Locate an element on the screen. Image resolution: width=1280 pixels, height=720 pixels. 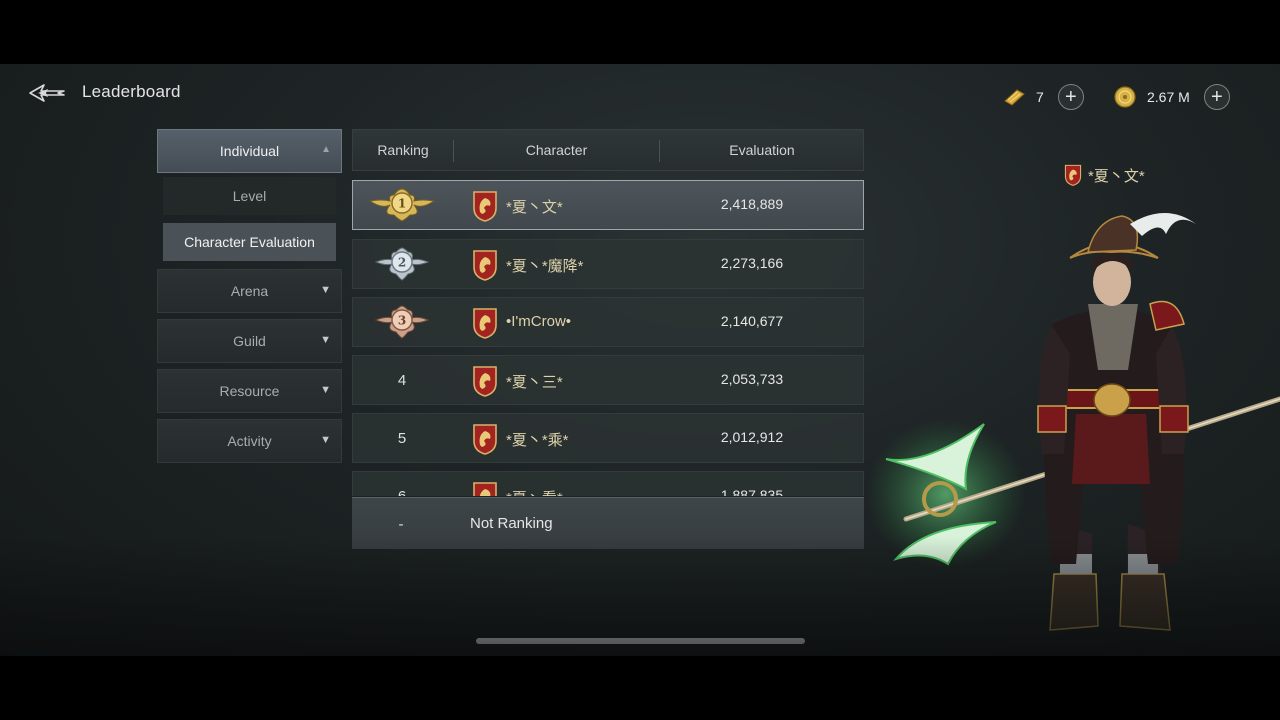
column-header-evaluation: Evaluation is located at coordinates (762, 150).